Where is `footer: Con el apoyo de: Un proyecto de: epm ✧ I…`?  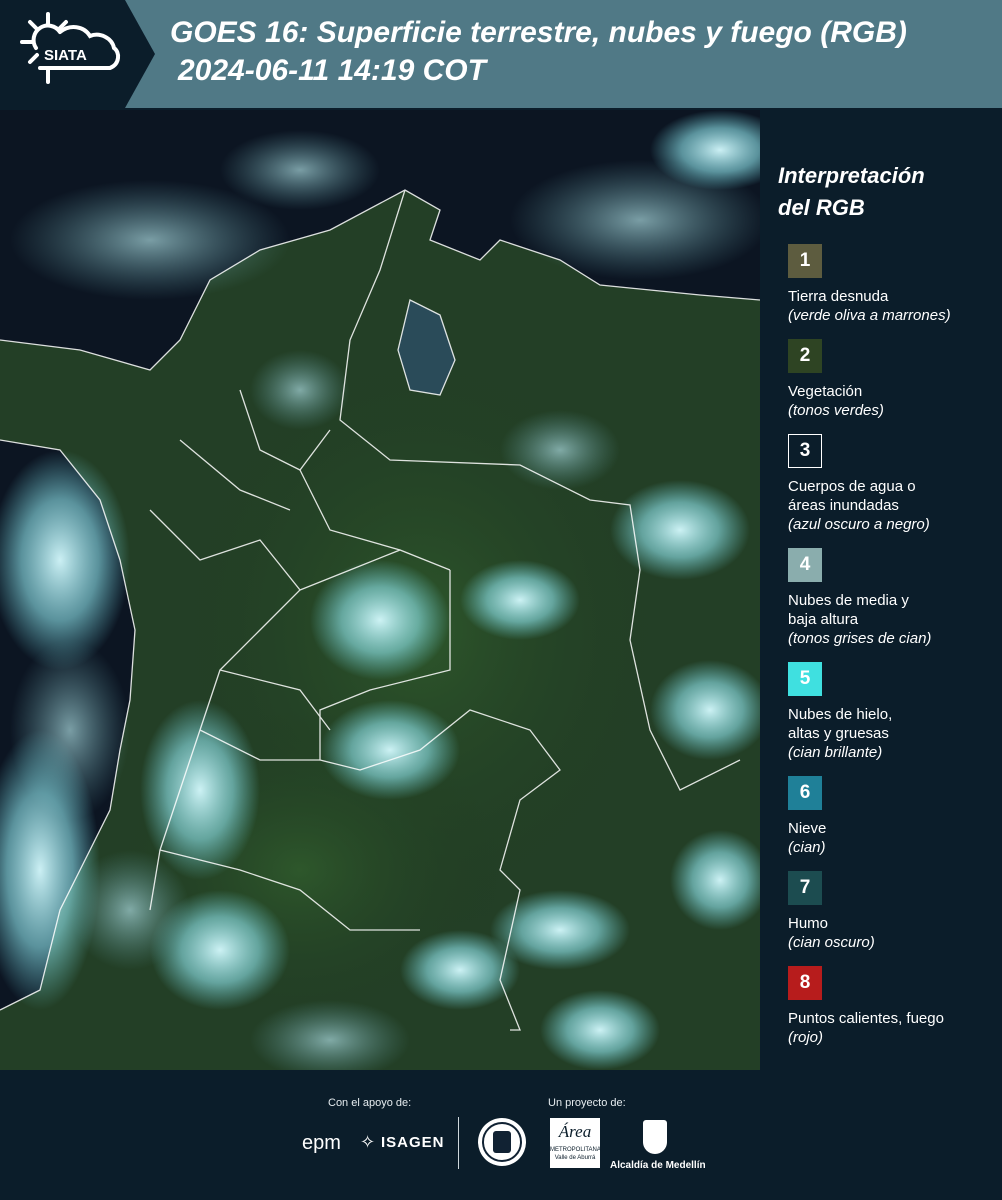 footer: Con el apoyo de: Un proyecto de: epm ✧ I… is located at coordinates (501, 1135).